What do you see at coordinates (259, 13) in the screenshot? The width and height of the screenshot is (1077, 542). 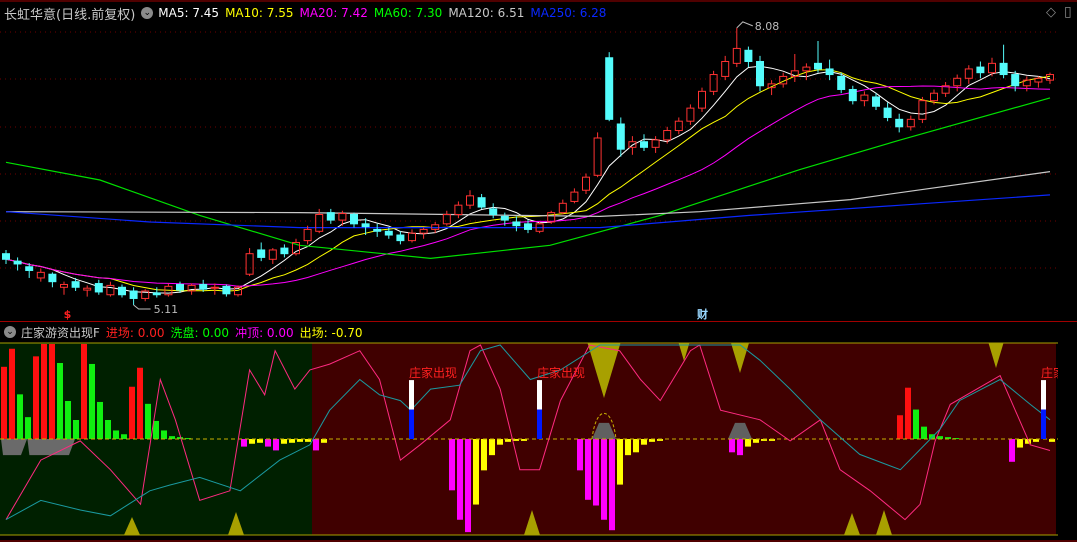 I see `ma-label-1: MA10: 7.55` at bounding box center [259, 13].